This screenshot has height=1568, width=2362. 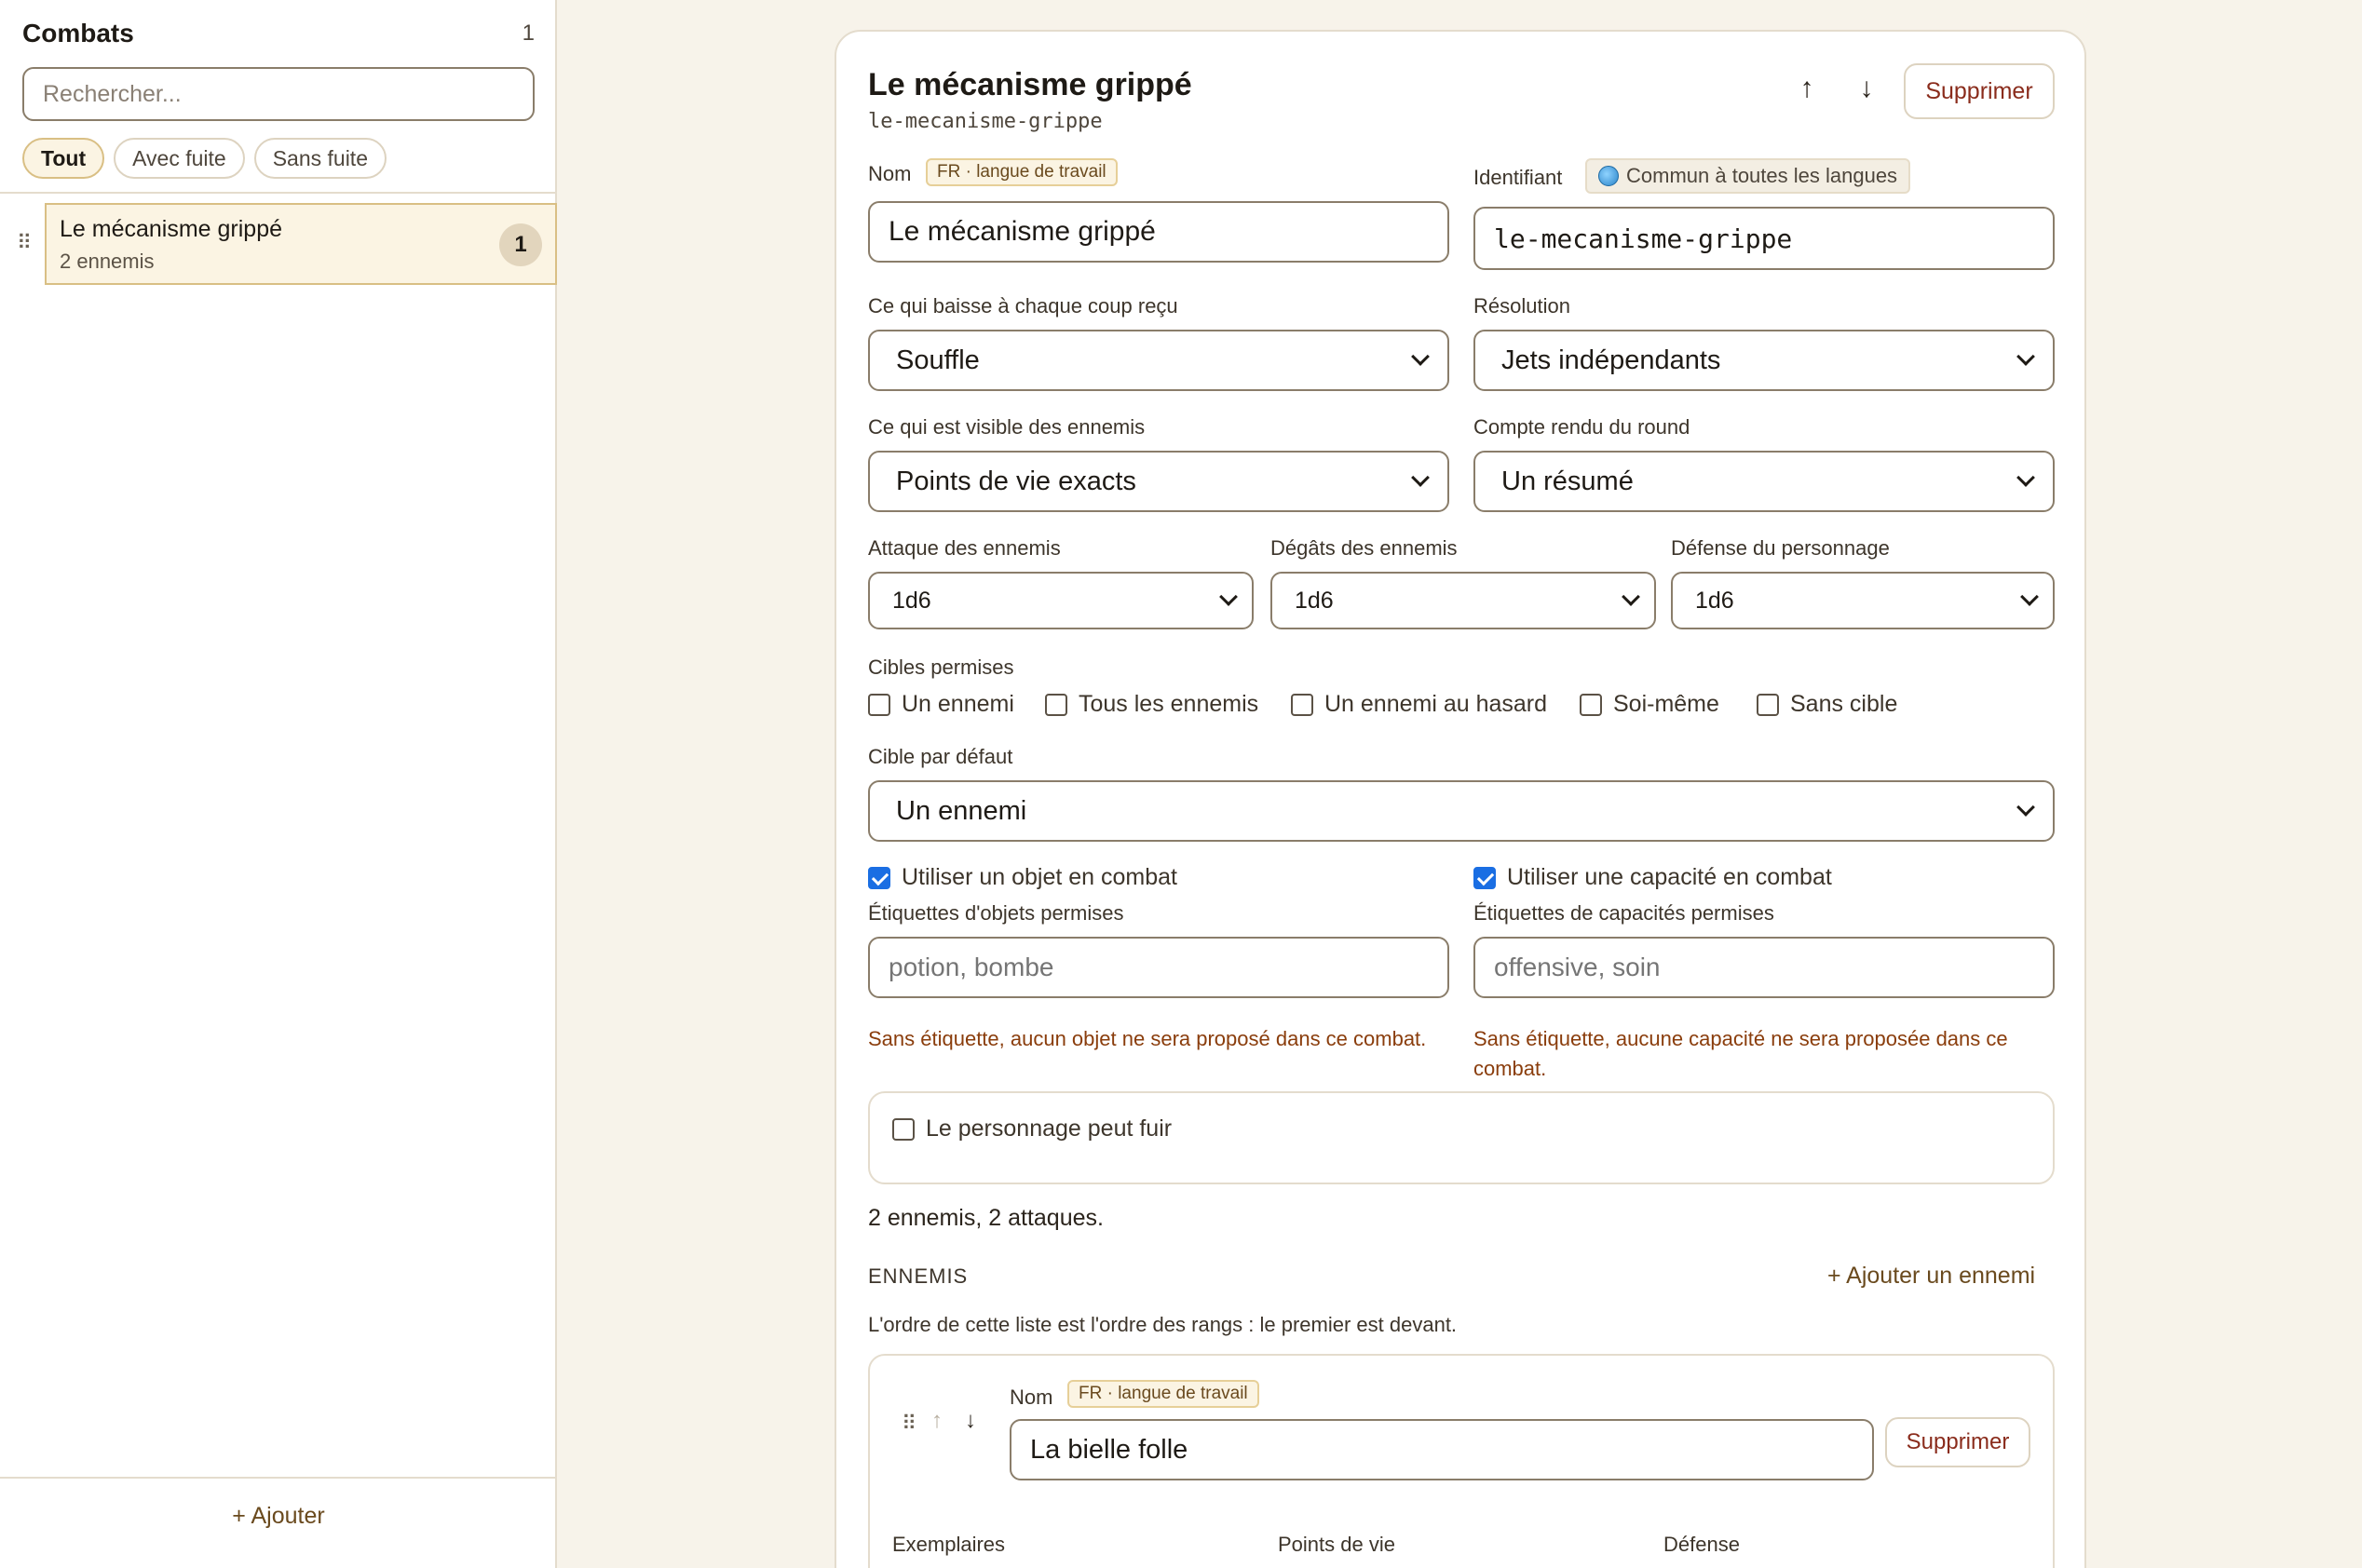 I want to click on target-none: Sans cible, so click(x=1827, y=704).